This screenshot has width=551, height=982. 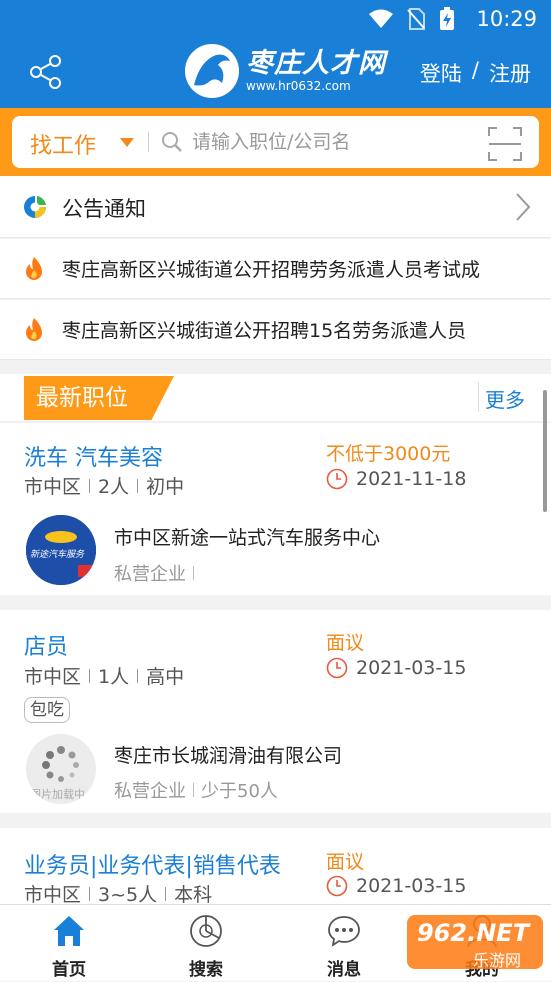 What do you see at coordinates (388, 454) in the screenshot?
I see `job-salary: 不低于3000元` at bounding box center [388, 454].